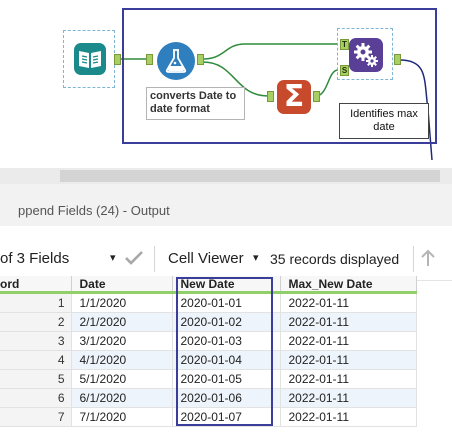 The width and height of the screenshot is (452, 447). Describe the element at coordinates (94, 210) in the screenshot. I see `results-panel-title: ppend Fields (24) - Output` at that location.